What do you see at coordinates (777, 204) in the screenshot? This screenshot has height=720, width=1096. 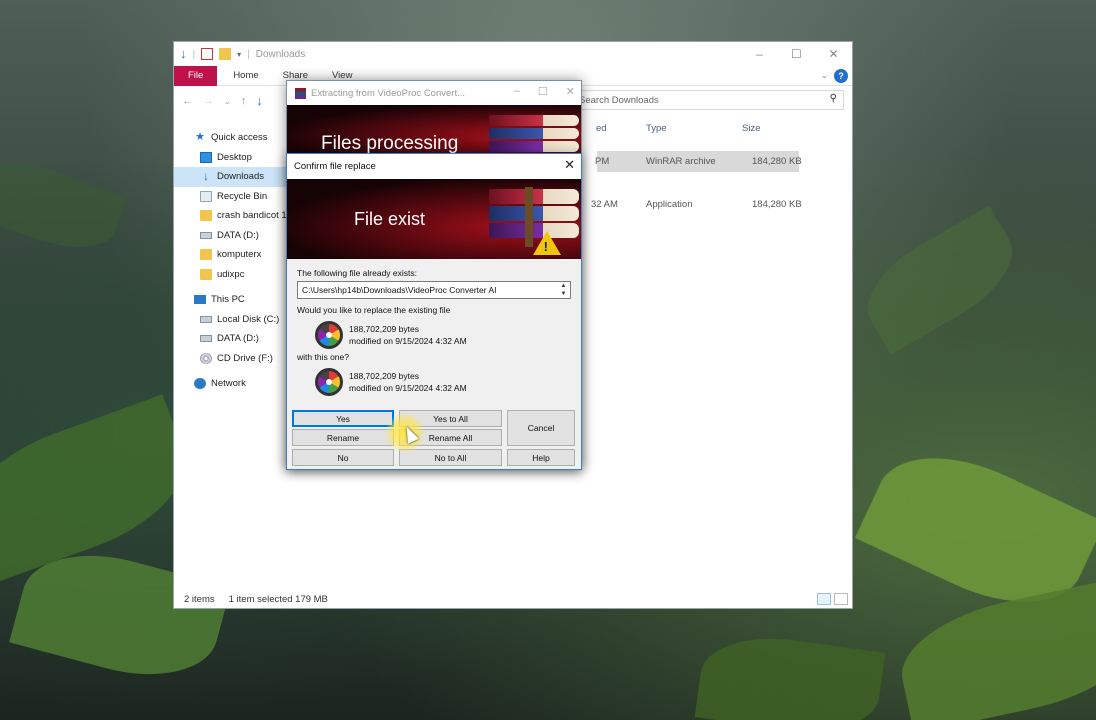 I see `cell-size: 184,280 KB` at bounding box center [777, 204].